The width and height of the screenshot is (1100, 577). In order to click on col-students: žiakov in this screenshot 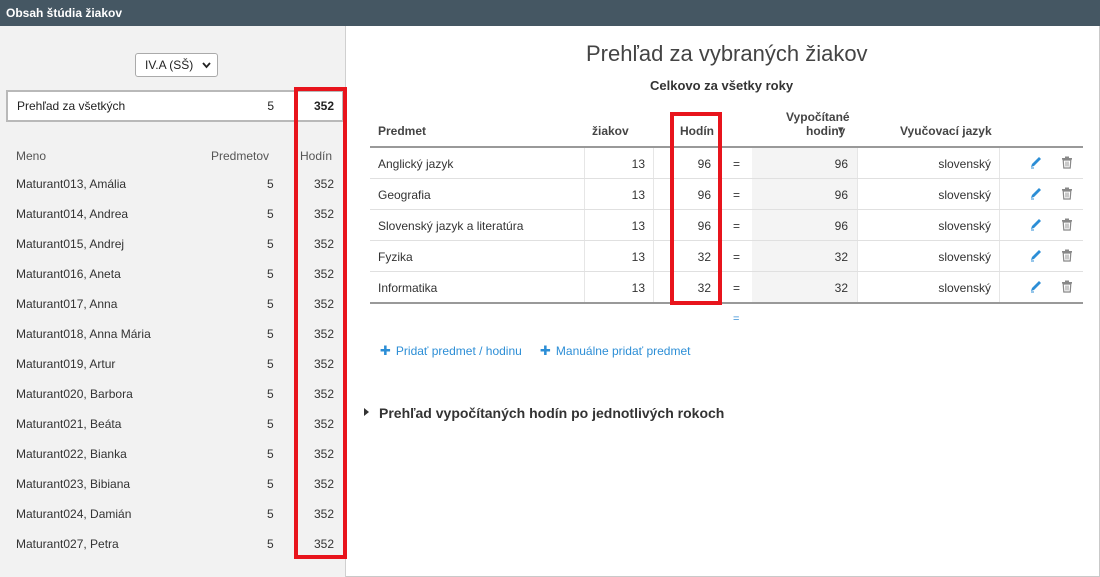, I will do `click(610, 131)`.